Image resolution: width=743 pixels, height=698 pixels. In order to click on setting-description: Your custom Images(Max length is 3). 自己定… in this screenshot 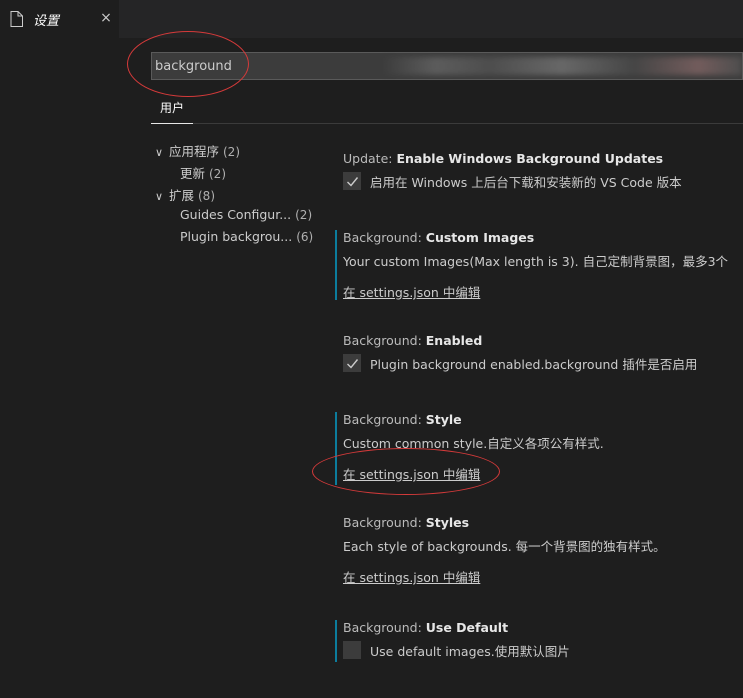, I will do `click(536, 261)`.